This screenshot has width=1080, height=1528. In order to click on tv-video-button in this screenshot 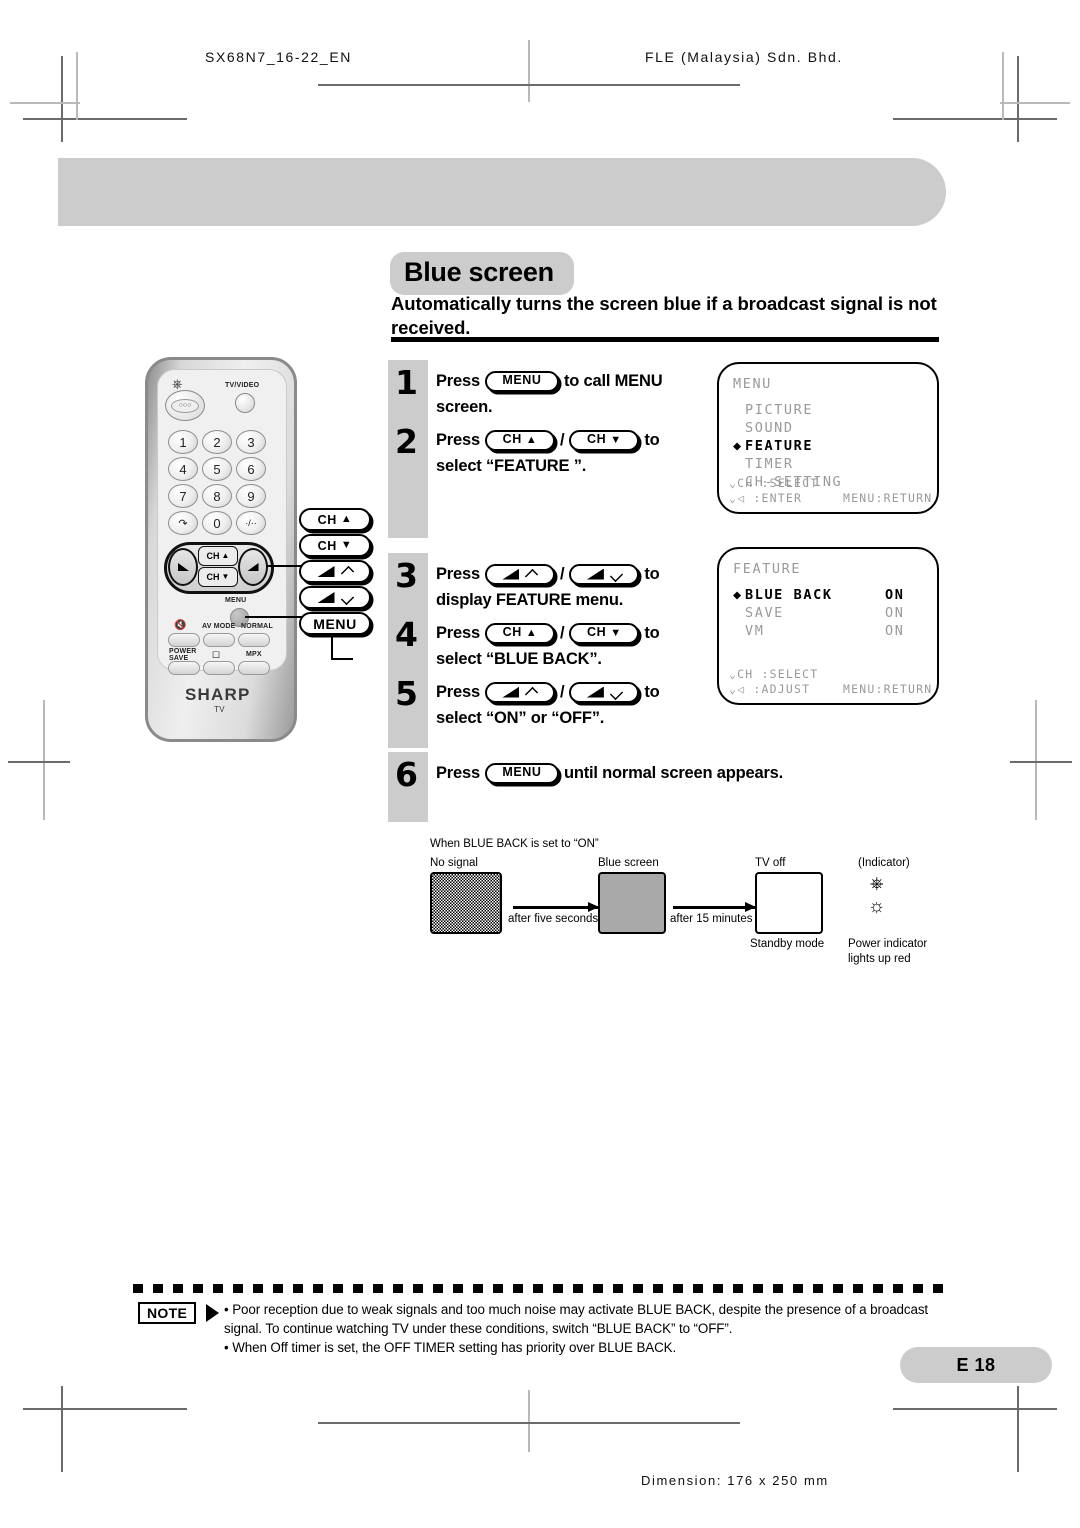, I will do `click(245, 403)`.